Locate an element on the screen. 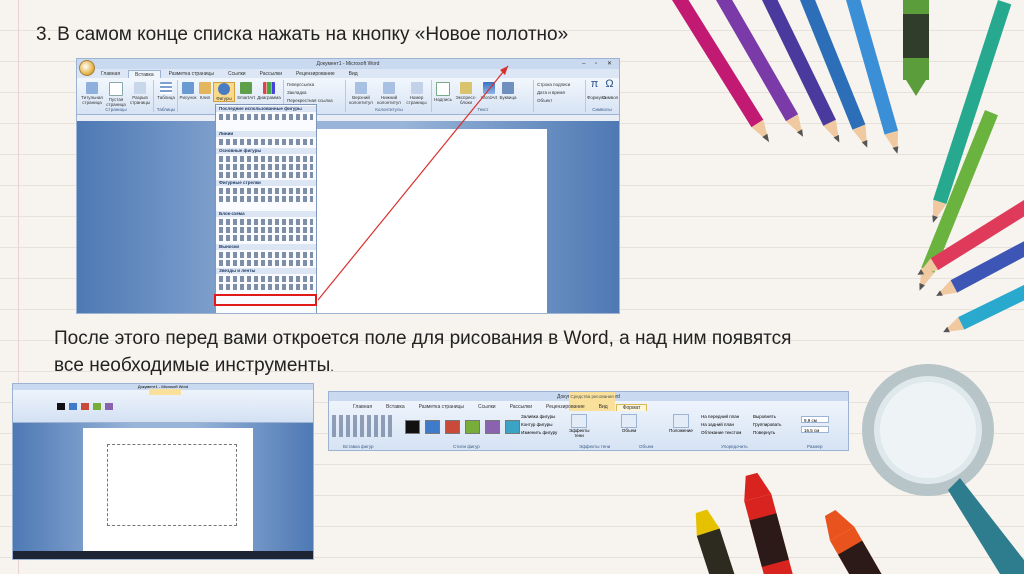 The height and width of the screenshot is (574, 1024). shapes-arrows-header: Фигурные стрелки is located at coordinates (266, 183).